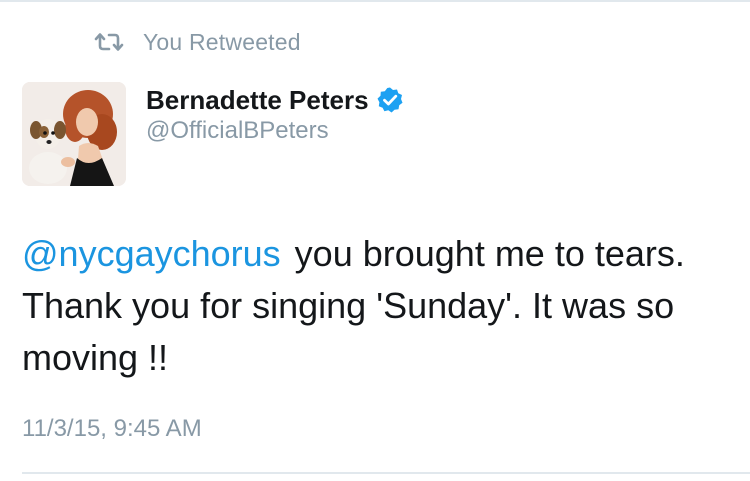  I want to click on author-name-row: Bernadette Peters, so click(275, 100).